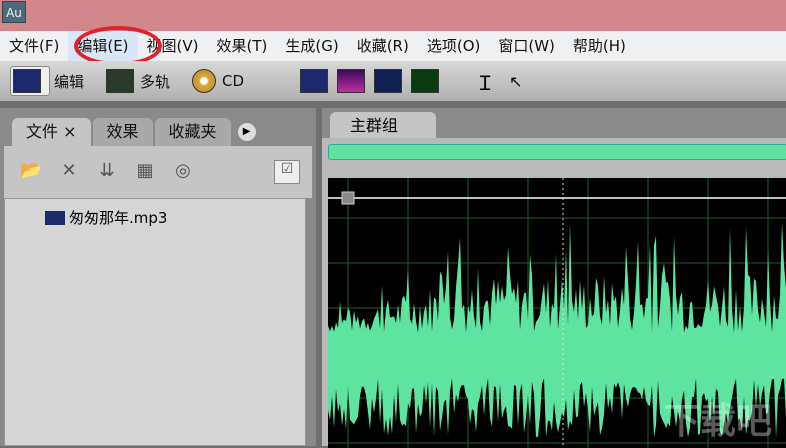 The image size is (786, 448). What do you see at coordinates (242, 46) in the screenshot?
I see `menu-effects: 效果(T)` at bounding box center [242, 46].